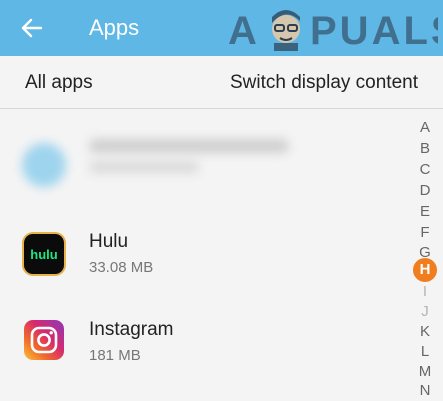 The image size is (443, 401). I want to click on all-apps-filter: All apps, so click(59, 83).